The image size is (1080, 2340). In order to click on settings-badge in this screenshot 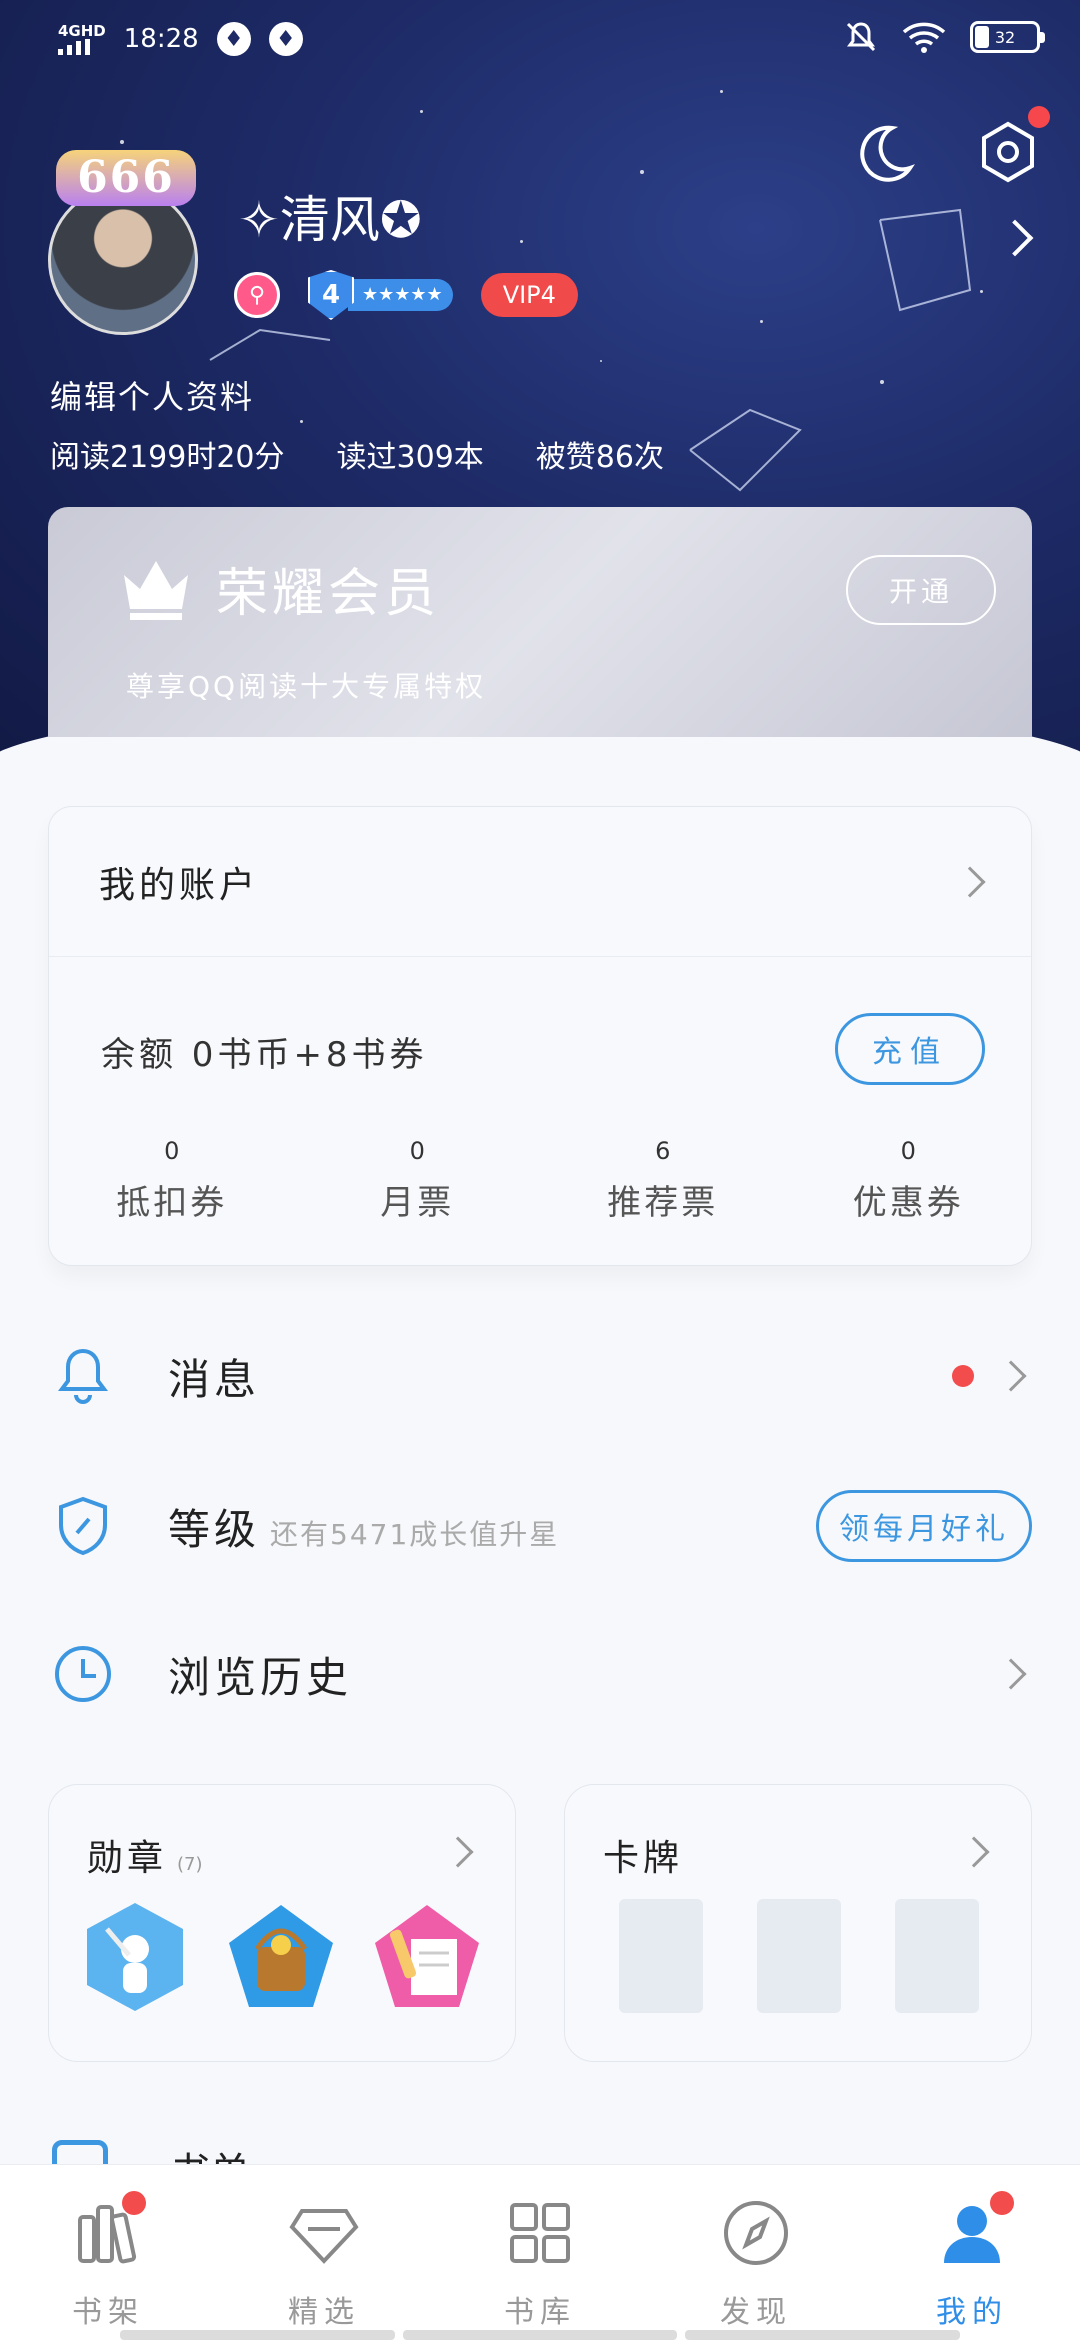, I will do `click(1039, 117)`.